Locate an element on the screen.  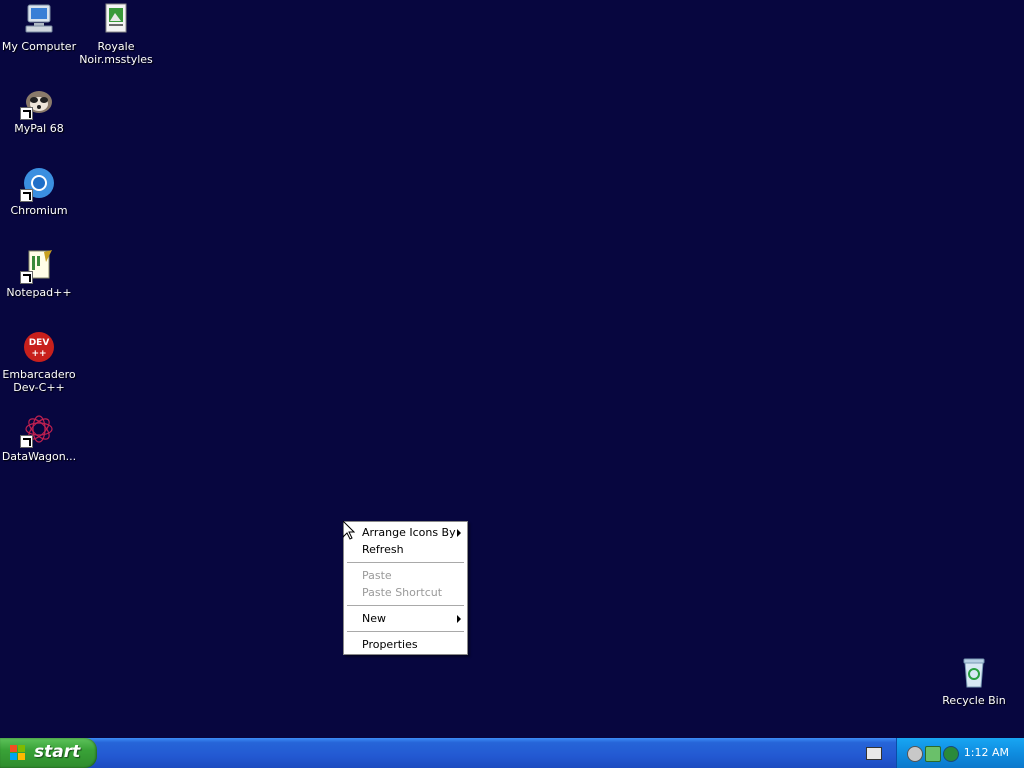
desktop-icon-recycle-bin: Recycle Bin is located at coordinates (974, 681).